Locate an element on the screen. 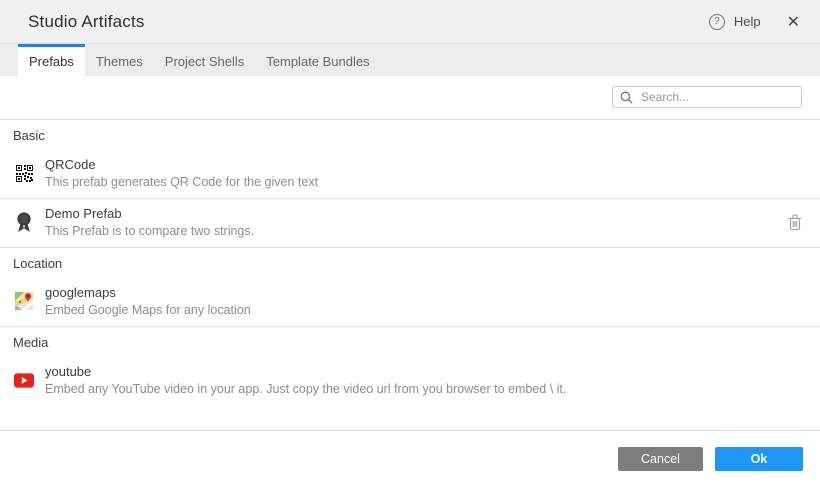 The image size is (820, 487). item-title: Demo Prefab is located at coordinates (83, 213).